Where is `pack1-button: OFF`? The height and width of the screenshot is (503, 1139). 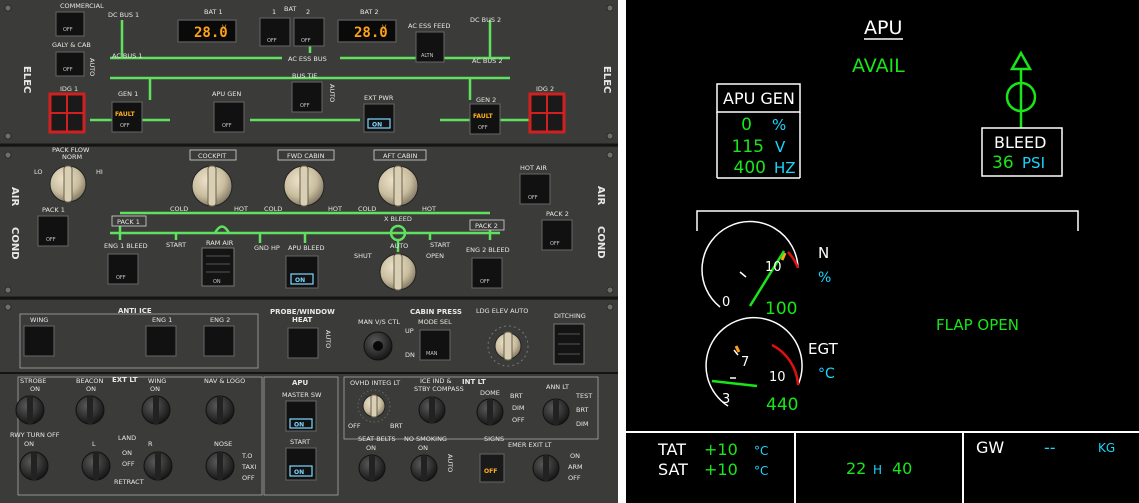
pack1-button: OFF is located at coordinates (53, 231).